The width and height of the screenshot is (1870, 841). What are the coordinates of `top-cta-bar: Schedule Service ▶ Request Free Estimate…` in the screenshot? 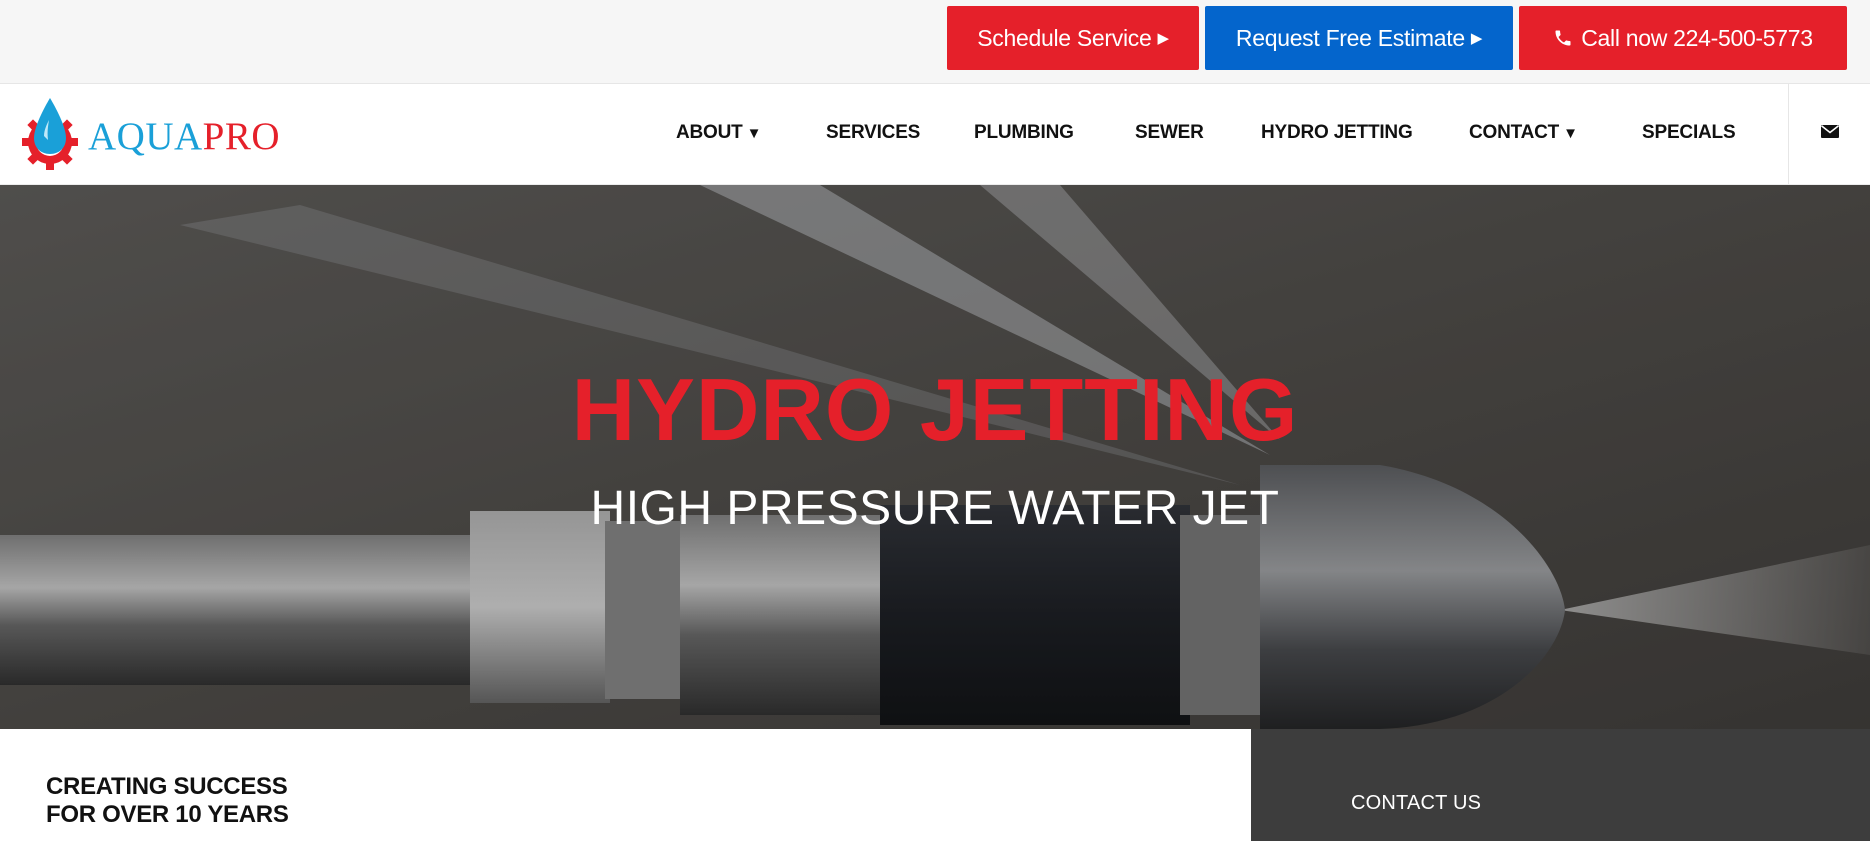 It's located at (935, 42).